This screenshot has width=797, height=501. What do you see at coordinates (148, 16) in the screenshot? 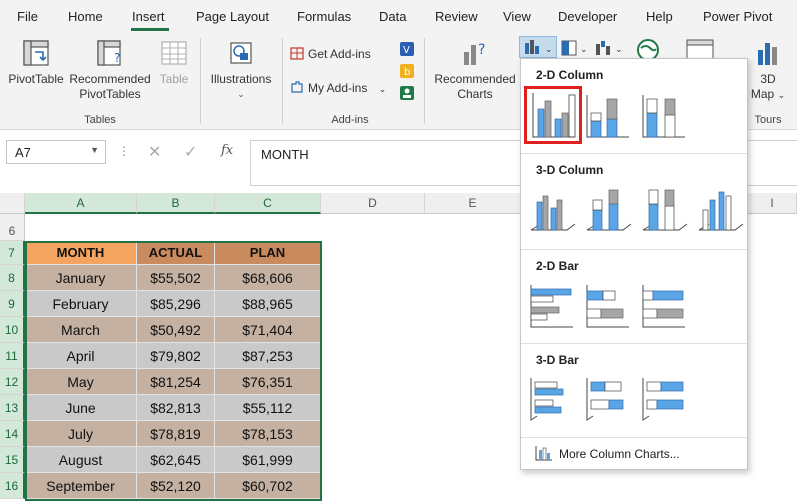
I see `menu-insert: Insert` at bounding box center [148, 16].